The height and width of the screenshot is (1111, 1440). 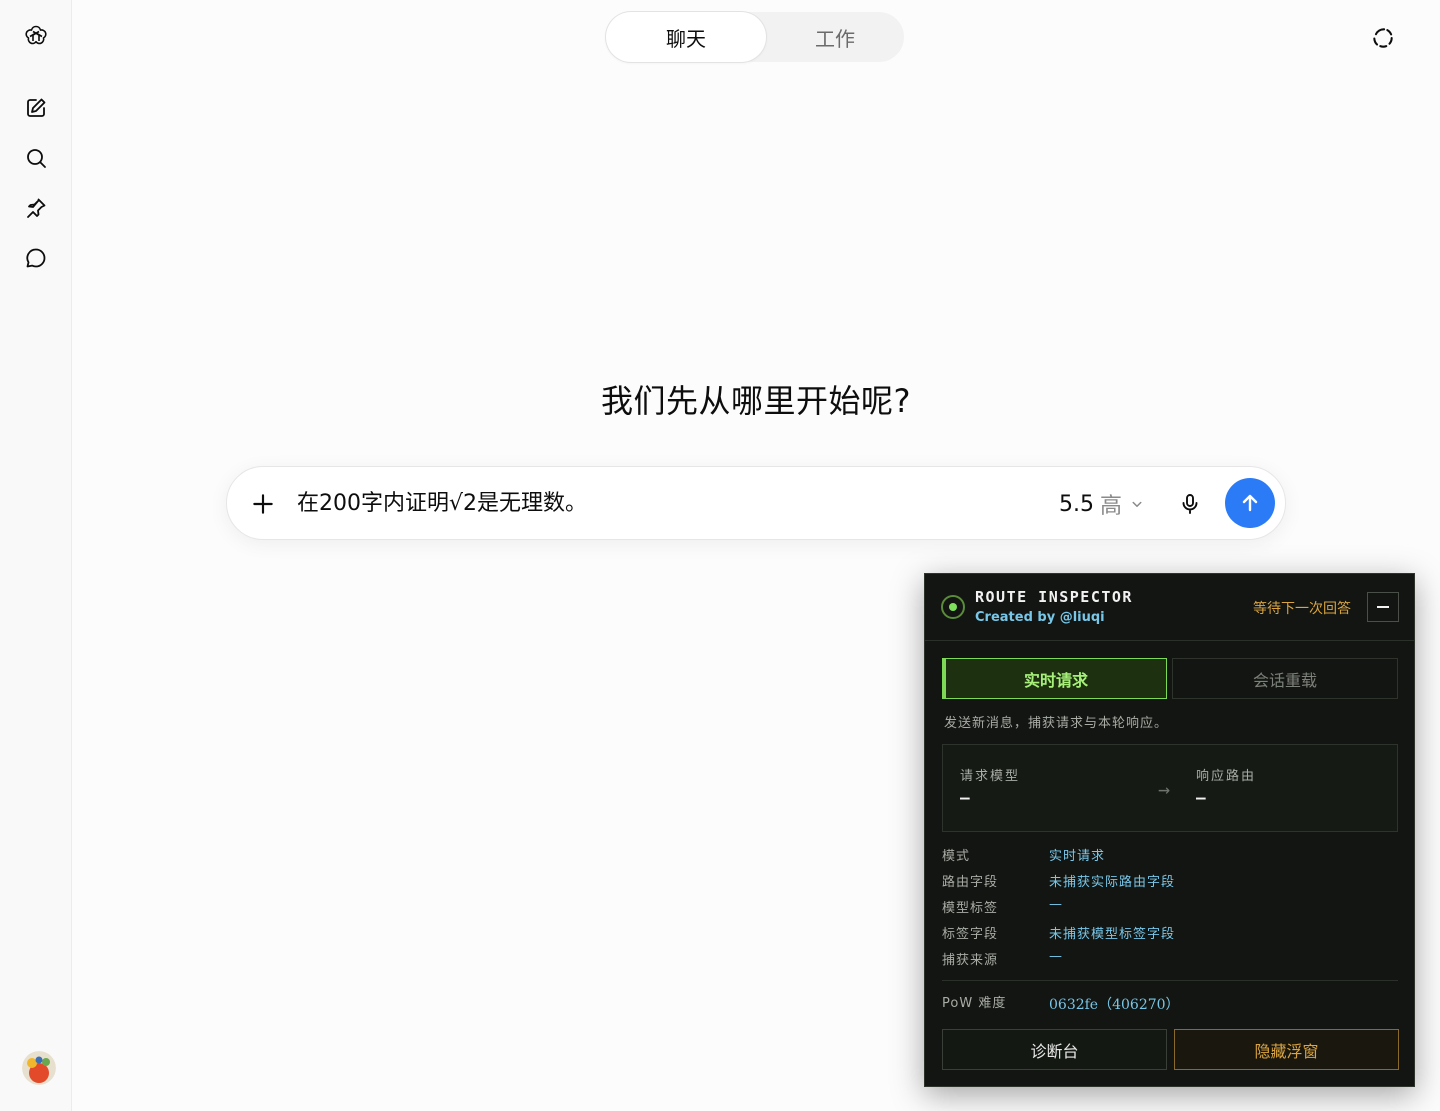 I want to click on search-icon, so click(x=36, y=158).